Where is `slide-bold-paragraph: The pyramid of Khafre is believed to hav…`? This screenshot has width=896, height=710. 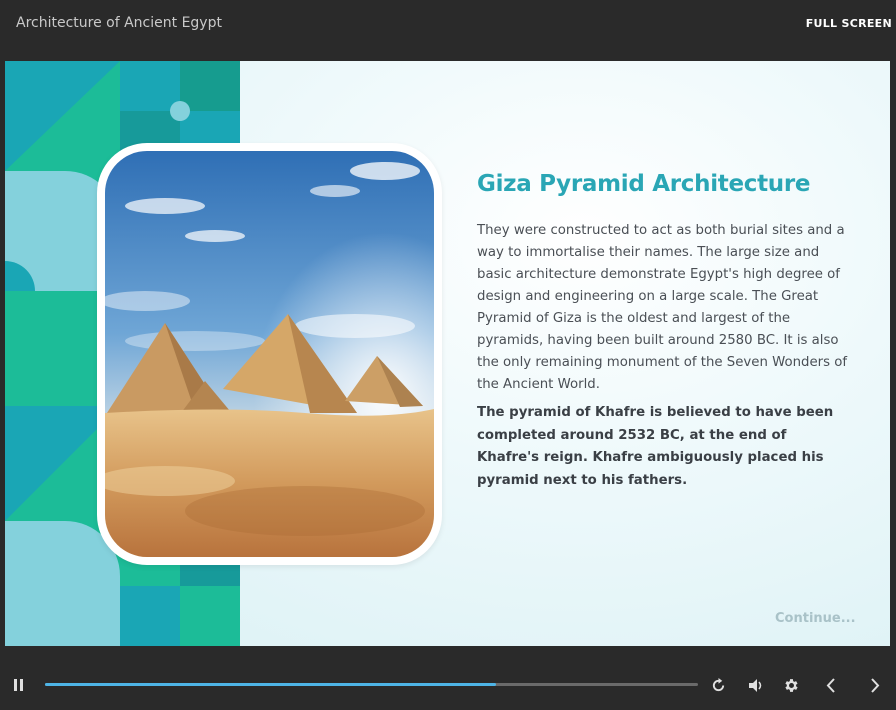 slide-bold-paragraph: The pyramid of Khafre is believed to hav… is located at coordinates (655, 446).